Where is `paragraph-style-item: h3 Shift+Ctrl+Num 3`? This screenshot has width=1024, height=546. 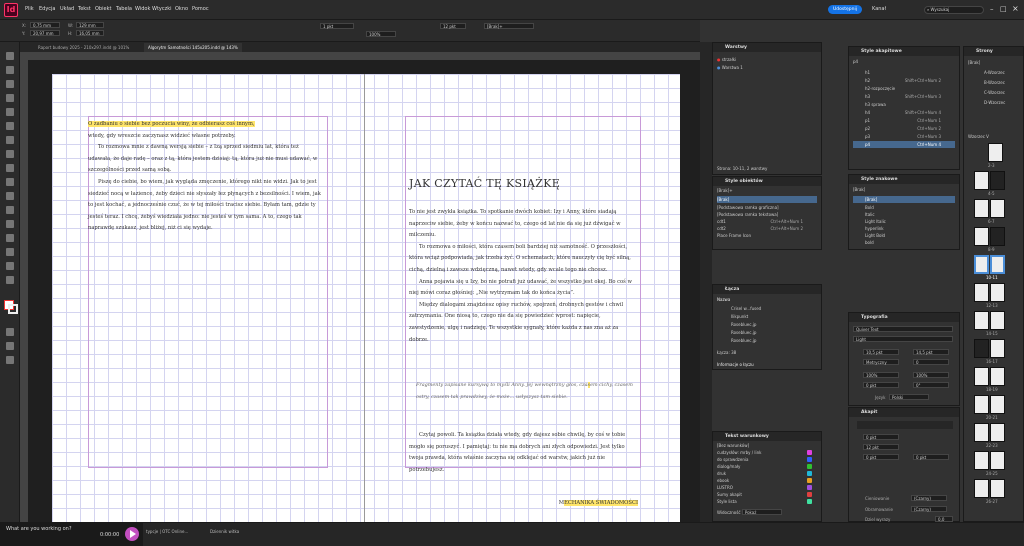
paragraph-style-item: h3 Shift+Ctrl+Num 3 is located at coordinates (904, 96).